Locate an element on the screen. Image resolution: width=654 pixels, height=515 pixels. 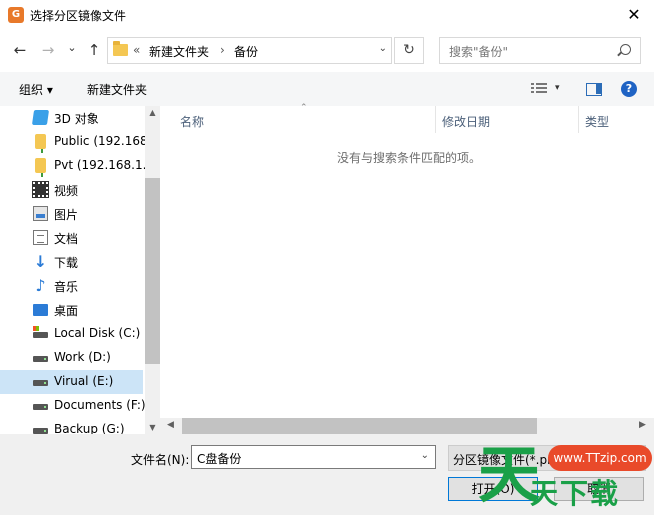
tree-item-label: Virual (E:) is located at coordinates (84, 381).